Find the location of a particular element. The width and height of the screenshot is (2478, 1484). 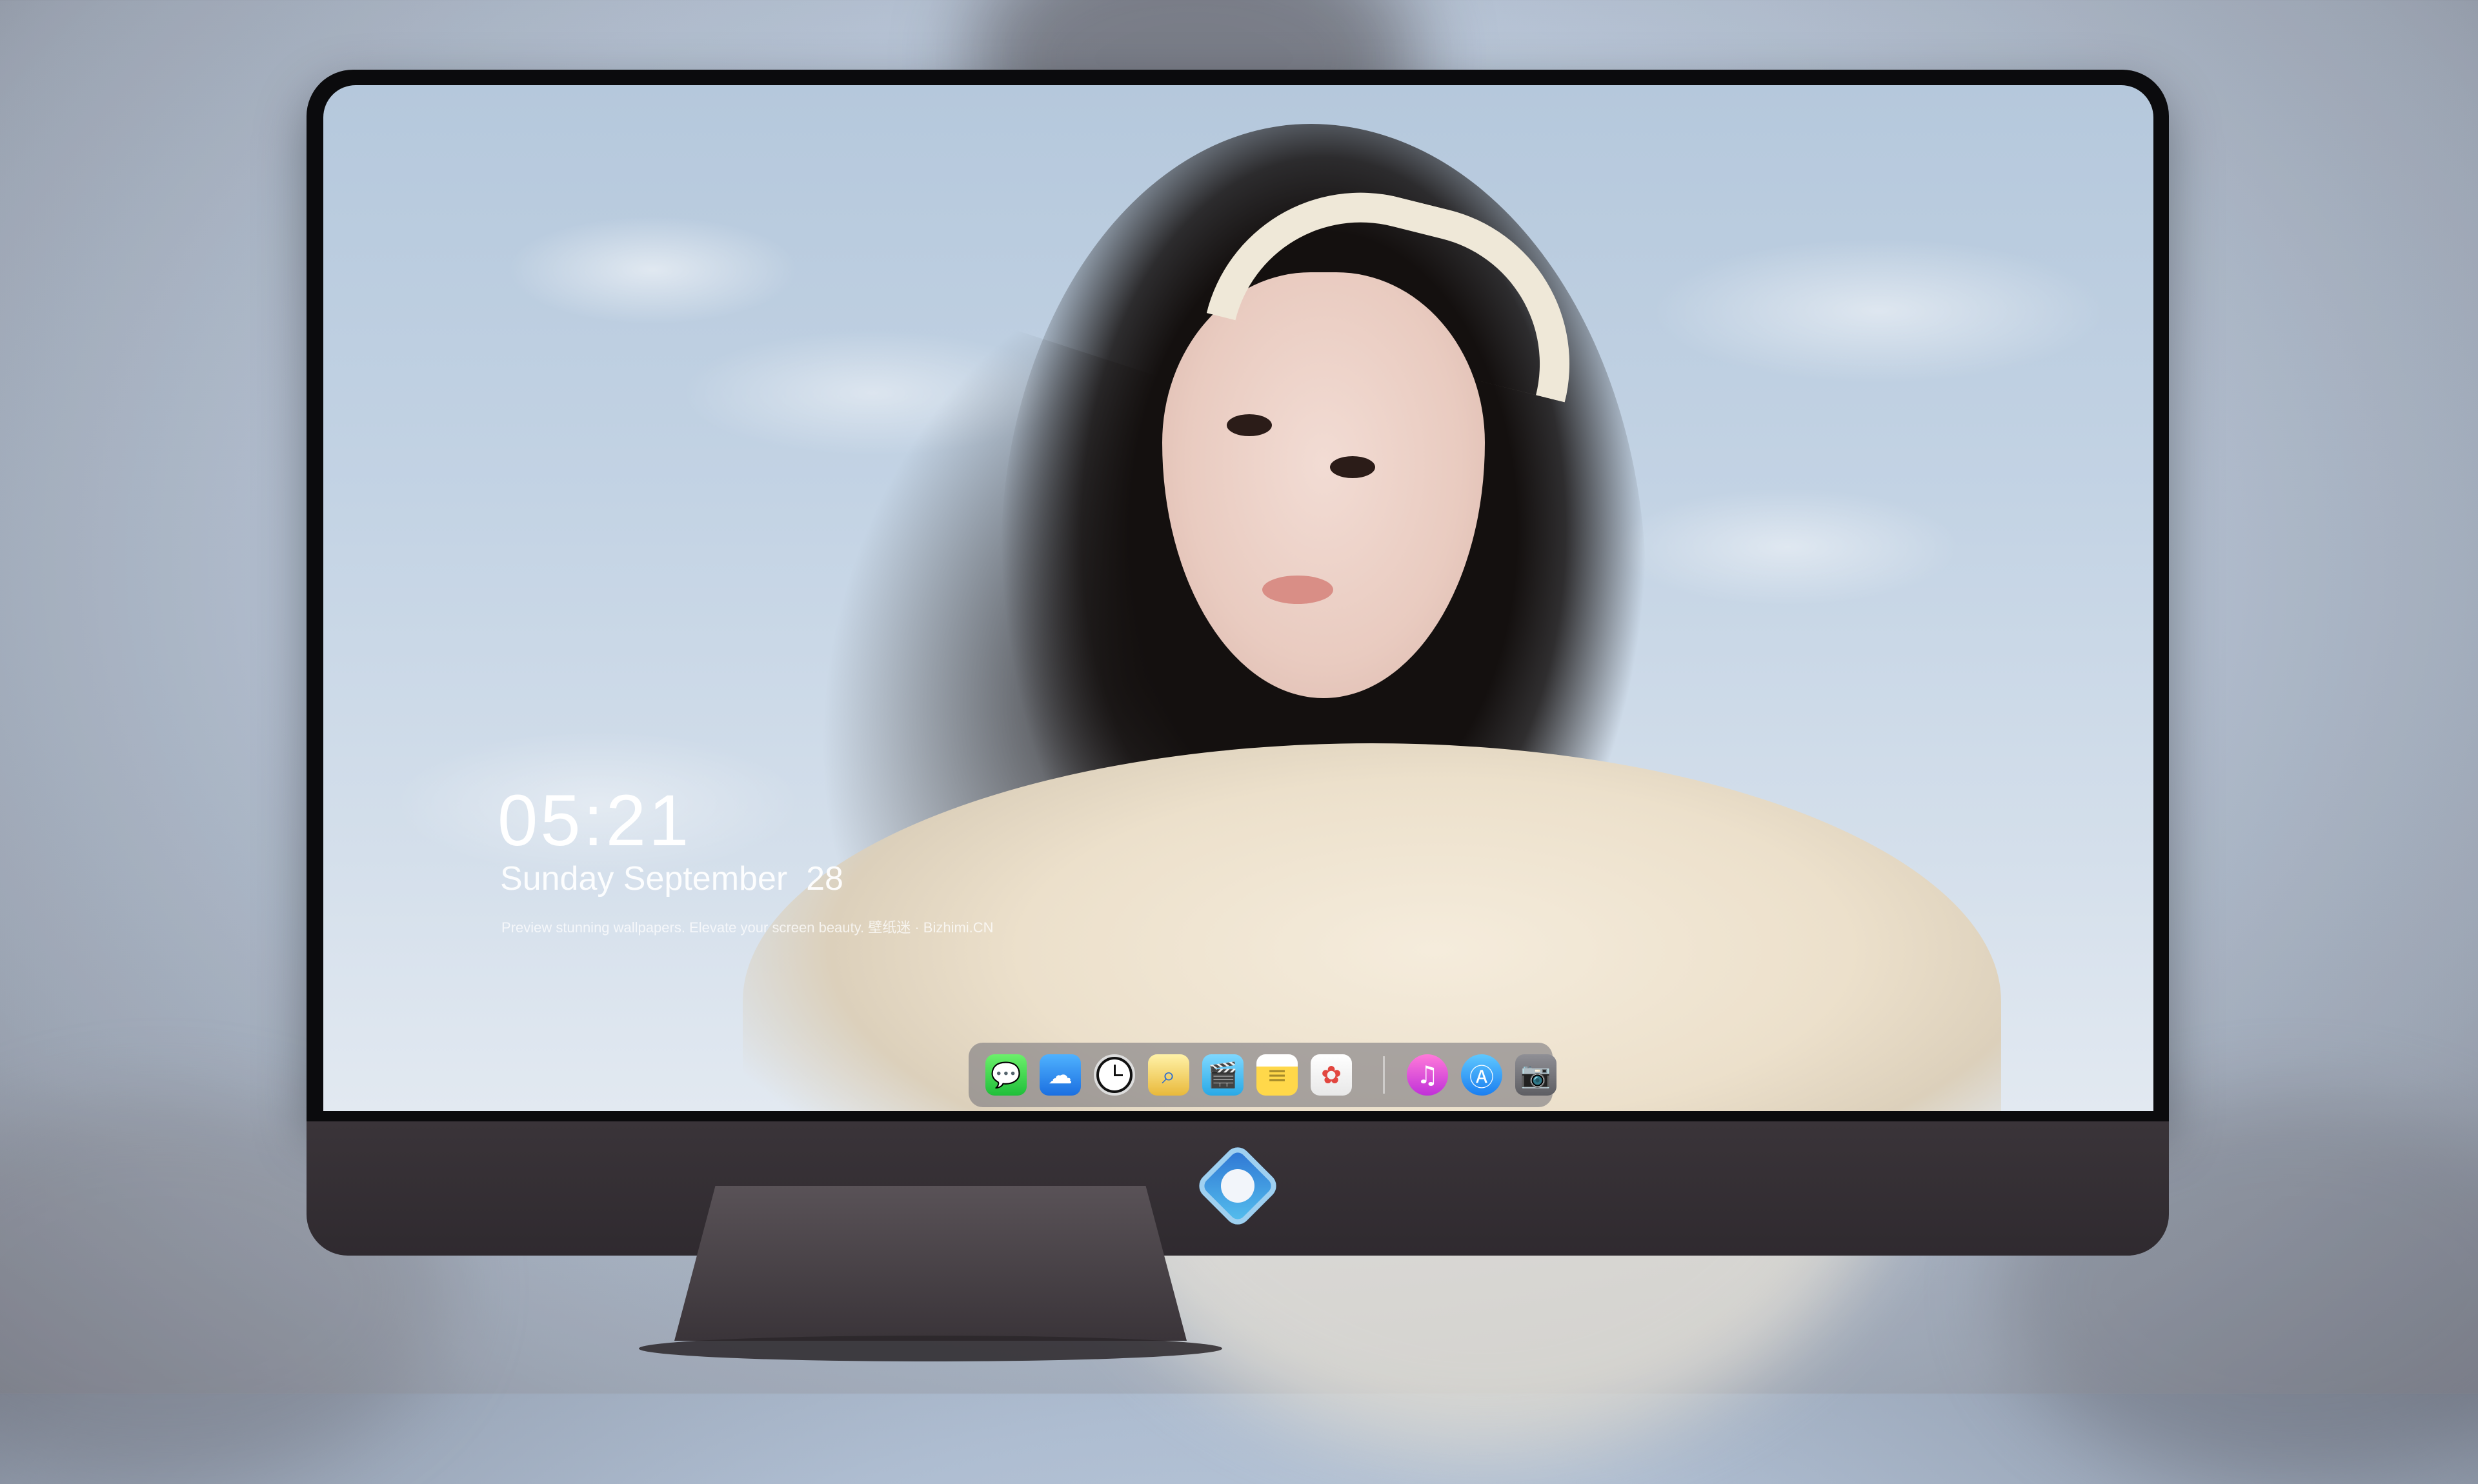

monitor-chin is located at coordinates (1238, 1188).